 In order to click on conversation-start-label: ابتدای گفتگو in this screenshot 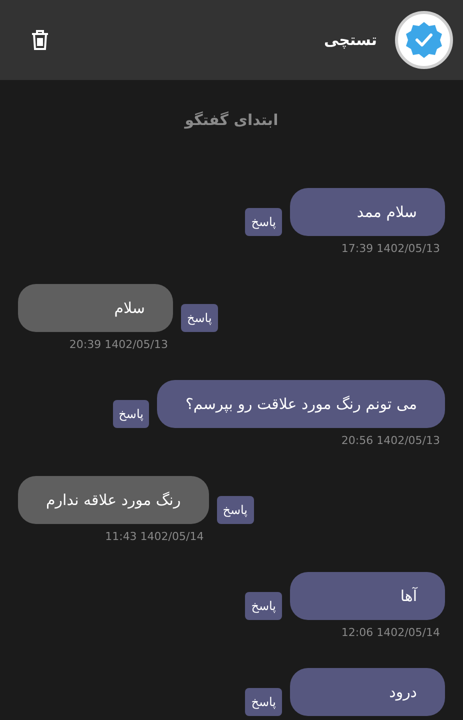, I will do `click(231, 120)`.